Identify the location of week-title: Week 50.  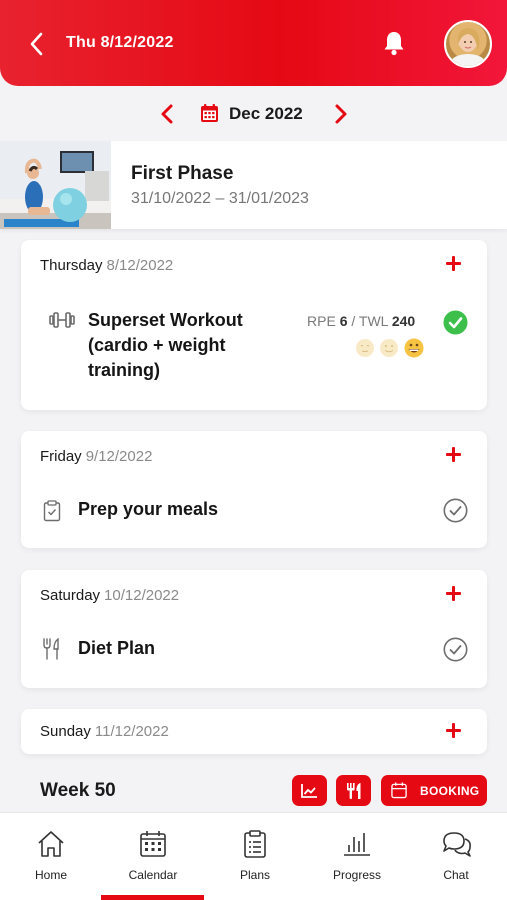
(78, 790).